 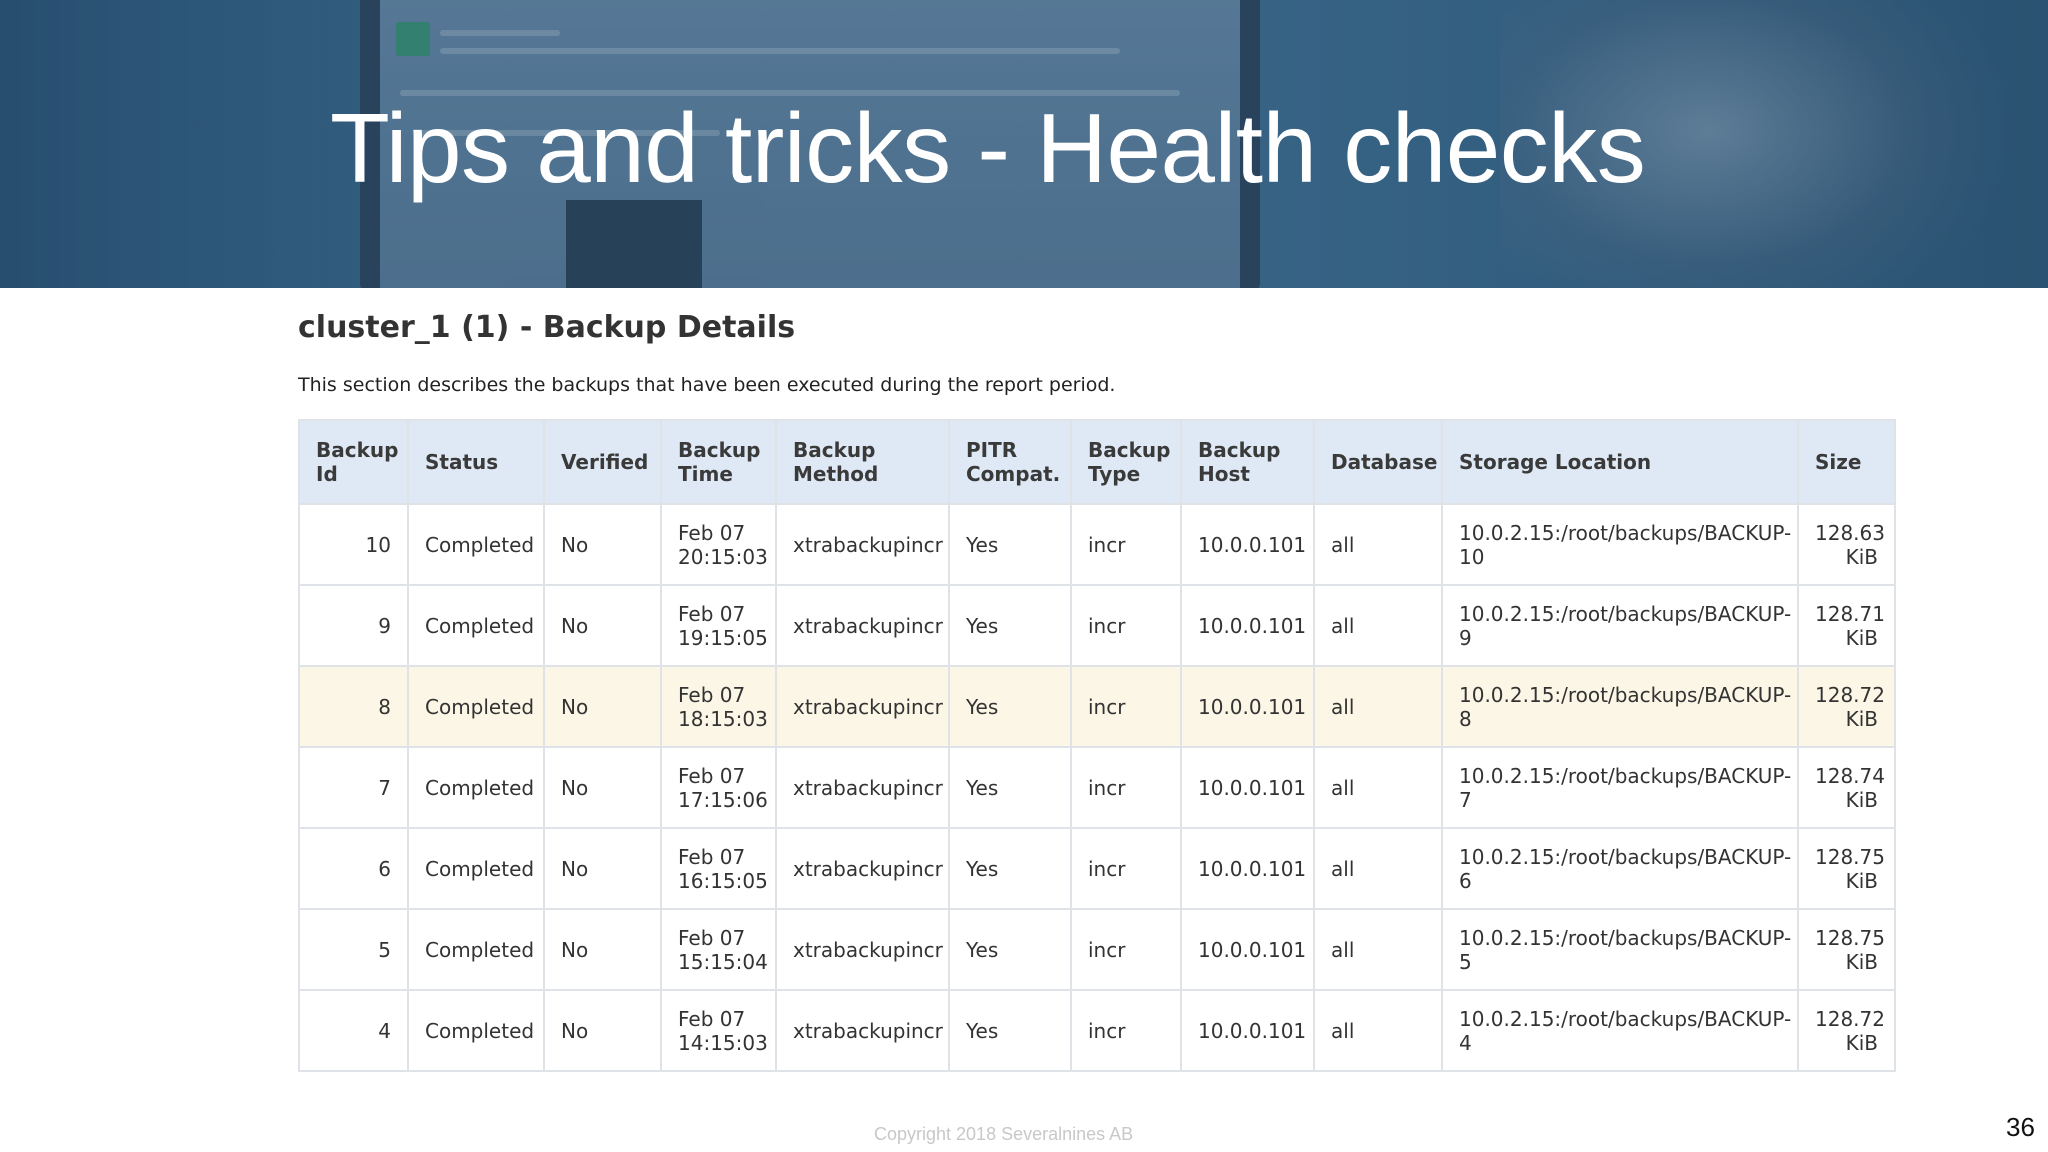 What do you see at coordinates (605, 462) in the screenshot?
I see `column-header-text: Verified` at bounding box center [605, 462].